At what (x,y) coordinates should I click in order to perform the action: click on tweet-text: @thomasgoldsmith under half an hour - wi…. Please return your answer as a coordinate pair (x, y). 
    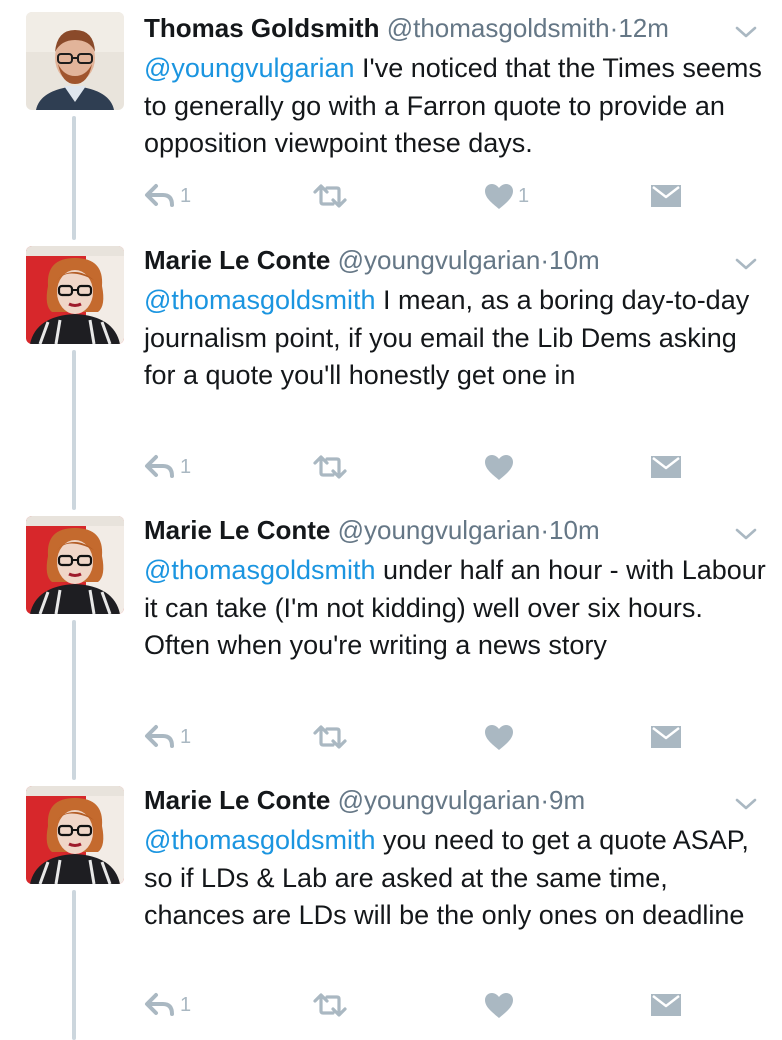
    Looking at the image, I should click on (459, 608).